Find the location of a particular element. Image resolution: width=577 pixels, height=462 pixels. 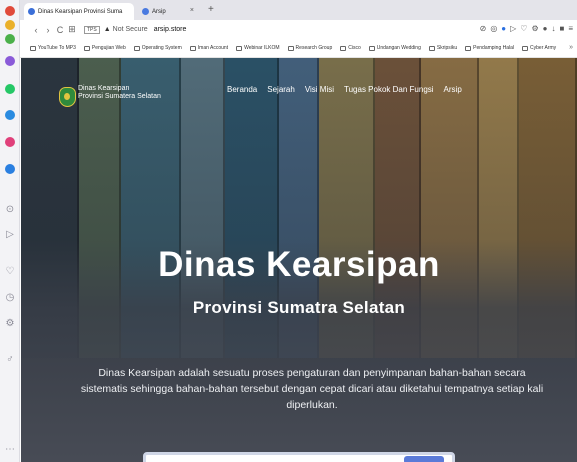

more-sidebar-icon: ⋯ is located at coordinates (10, 450).